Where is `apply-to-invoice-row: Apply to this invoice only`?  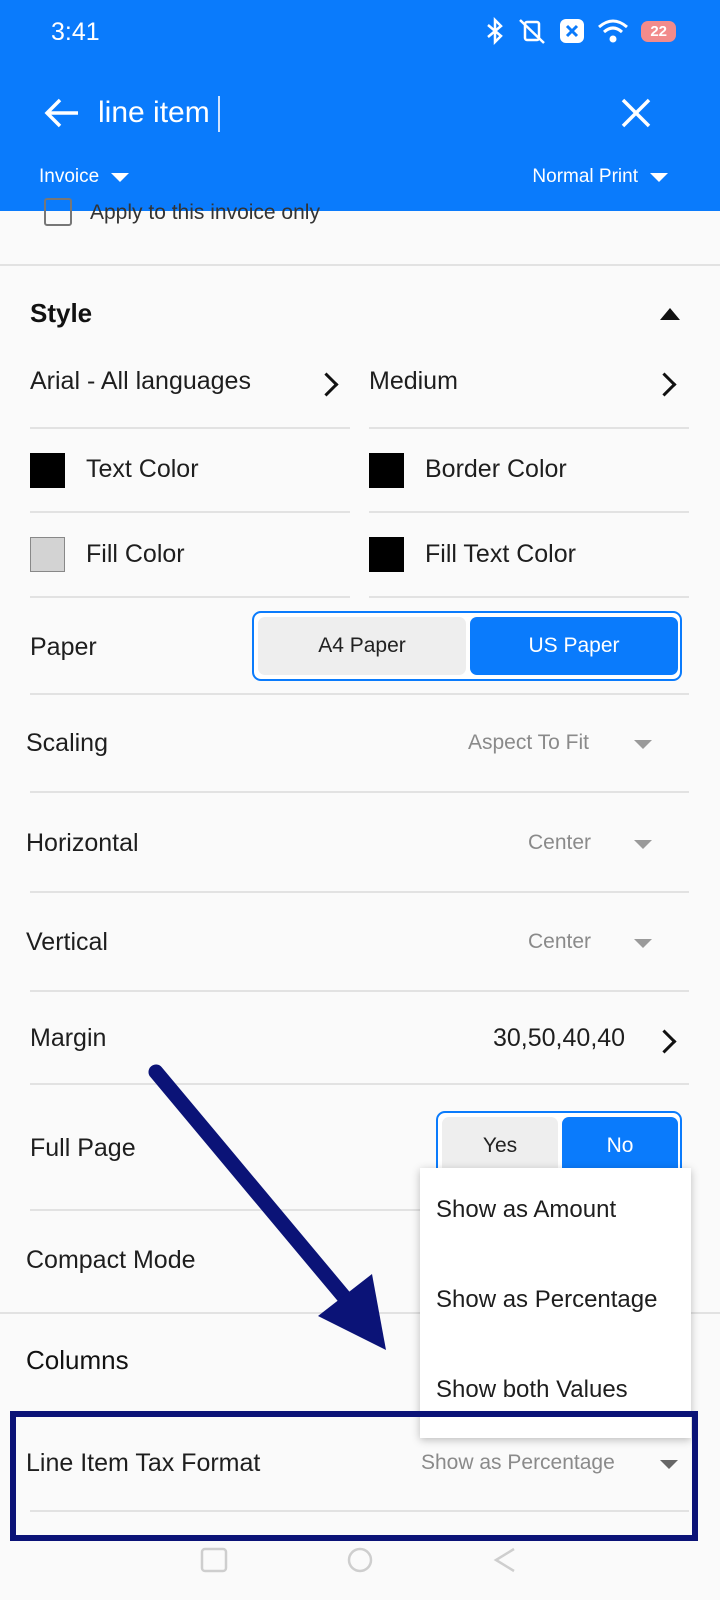 apply-to-invoice-row: Apply to this invoice only is located at coordinates (244, 214).